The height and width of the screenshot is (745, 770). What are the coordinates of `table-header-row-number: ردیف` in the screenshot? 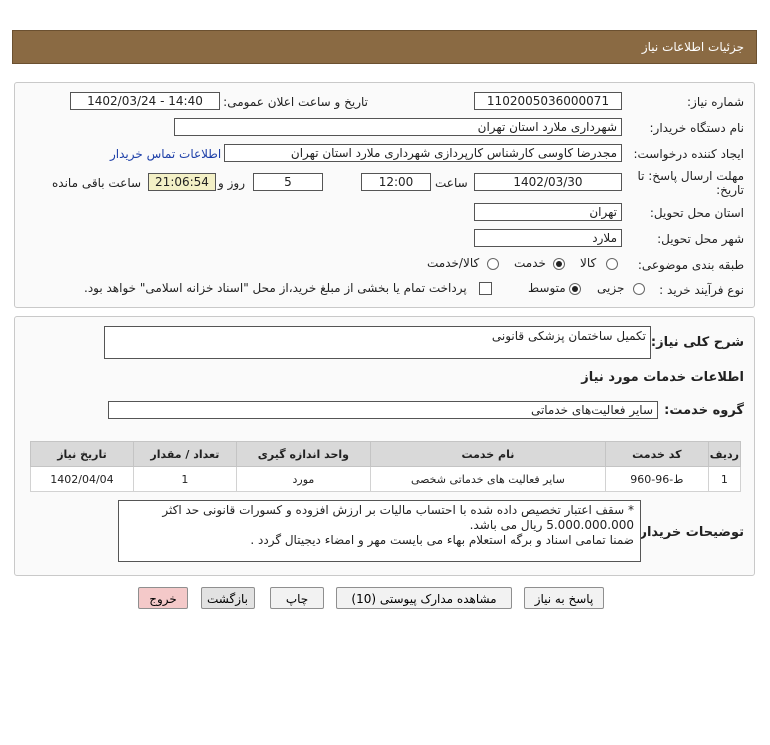 It's located at (724, 454).